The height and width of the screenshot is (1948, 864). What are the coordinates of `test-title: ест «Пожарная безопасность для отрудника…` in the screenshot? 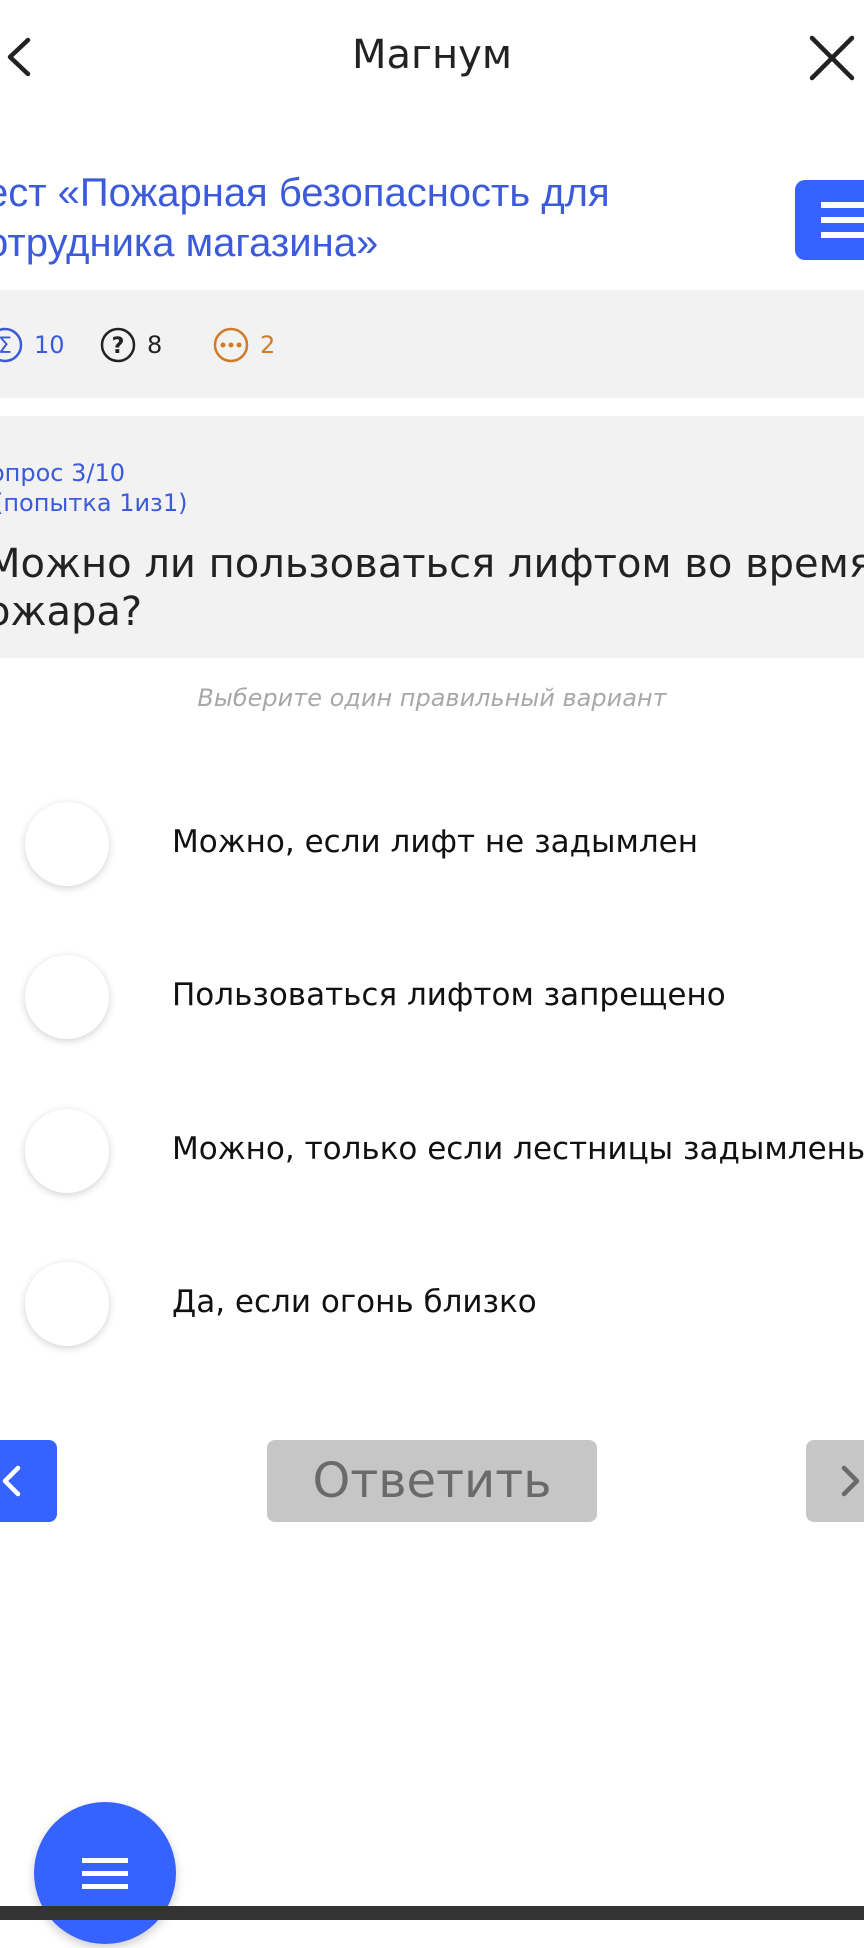 It's located at (383, 218).